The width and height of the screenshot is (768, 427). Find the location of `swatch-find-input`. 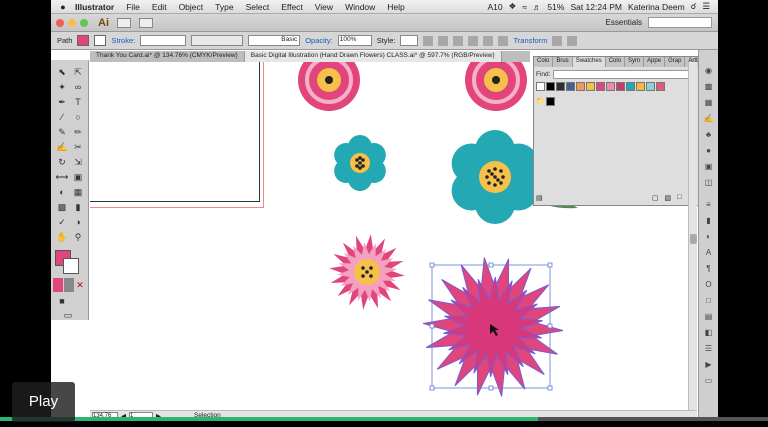

swatch-find-input is located at coordinates (621, 74).